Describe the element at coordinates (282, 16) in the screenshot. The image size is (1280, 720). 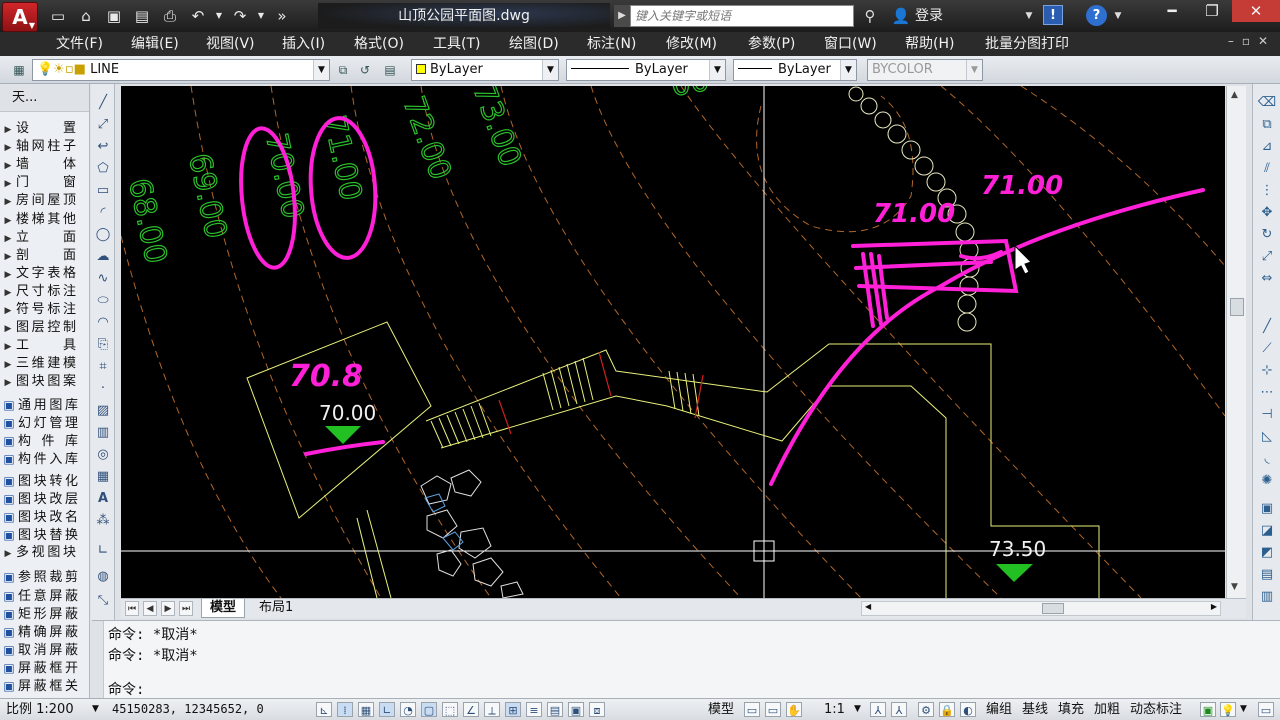
I see `more-tools-icon: »` at that location.